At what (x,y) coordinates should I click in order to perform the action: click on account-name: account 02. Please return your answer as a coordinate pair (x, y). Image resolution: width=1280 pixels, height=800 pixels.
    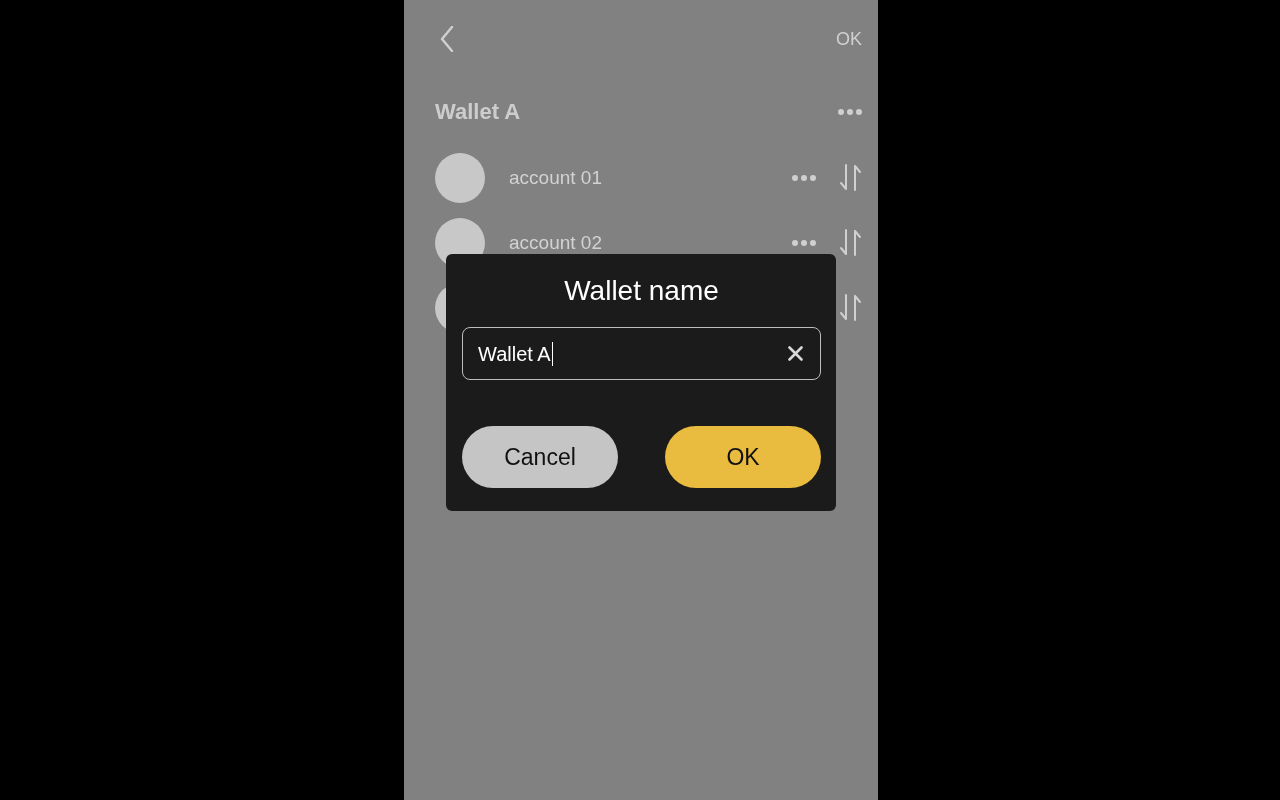
    Looking at the image, I should click on (556, 242).